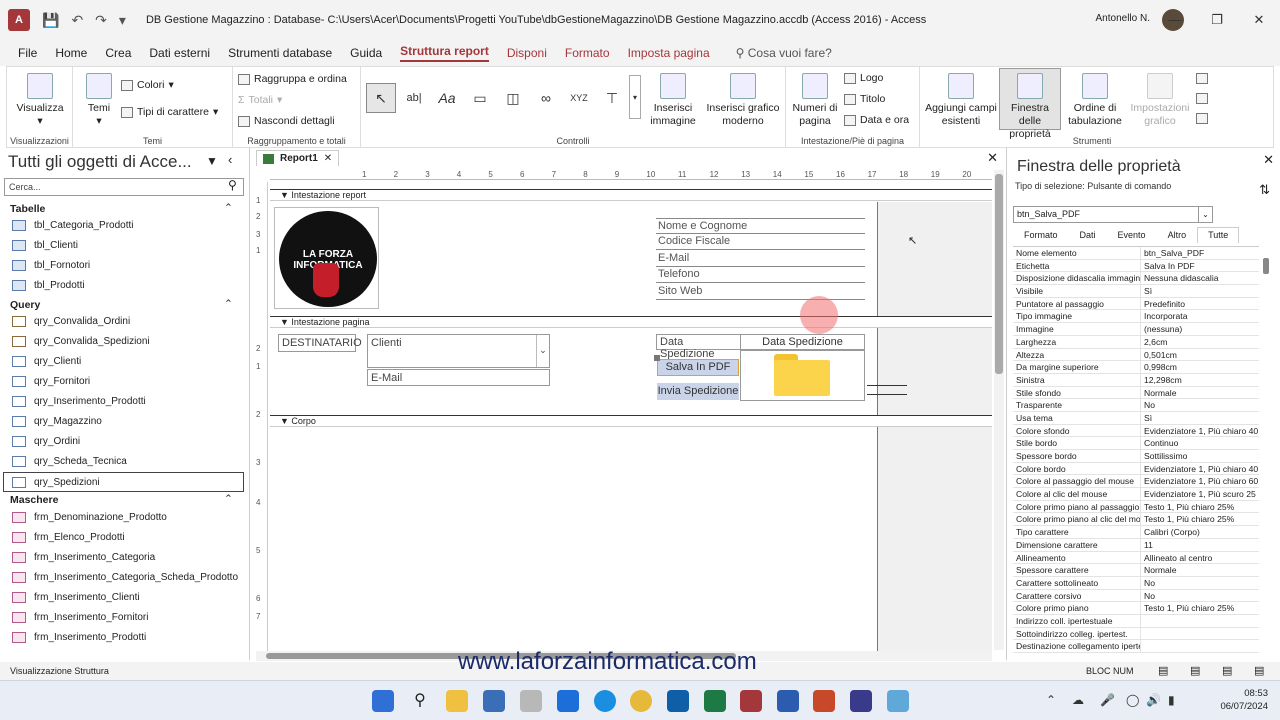 The width and height of the screenshot is (1280, 720). What do you see at coordinates (40, 100) in the screenshot?
I see `visualizza-button: Visualizza ▾` at bounding box center [40, 100].